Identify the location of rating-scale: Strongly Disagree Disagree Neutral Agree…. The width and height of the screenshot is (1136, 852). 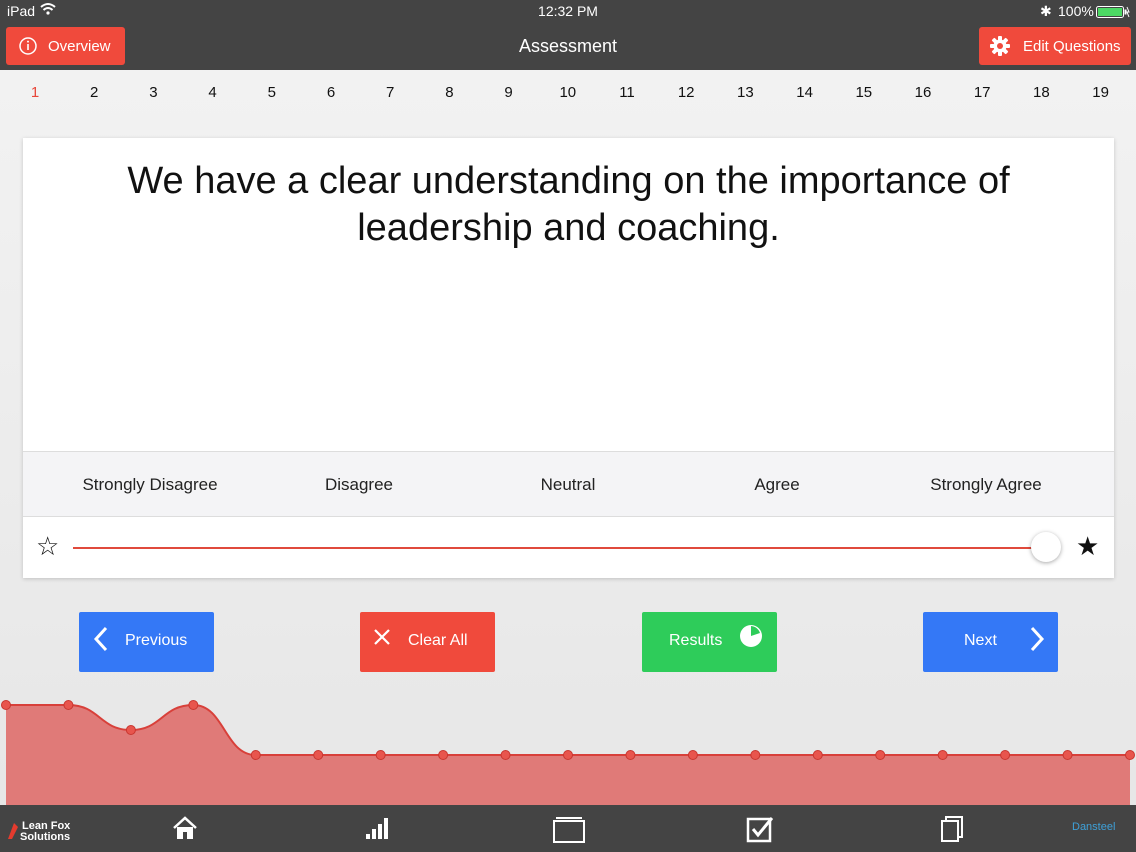
(568, 484).